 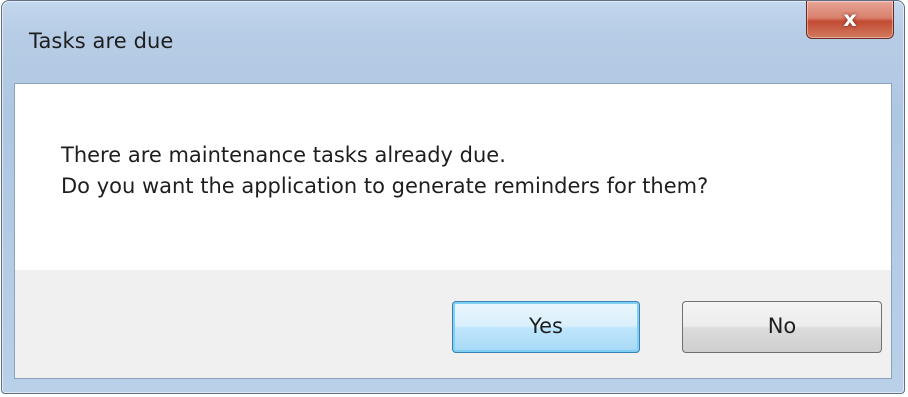 I want to click on close-button: x, so click(x=850, y=20).